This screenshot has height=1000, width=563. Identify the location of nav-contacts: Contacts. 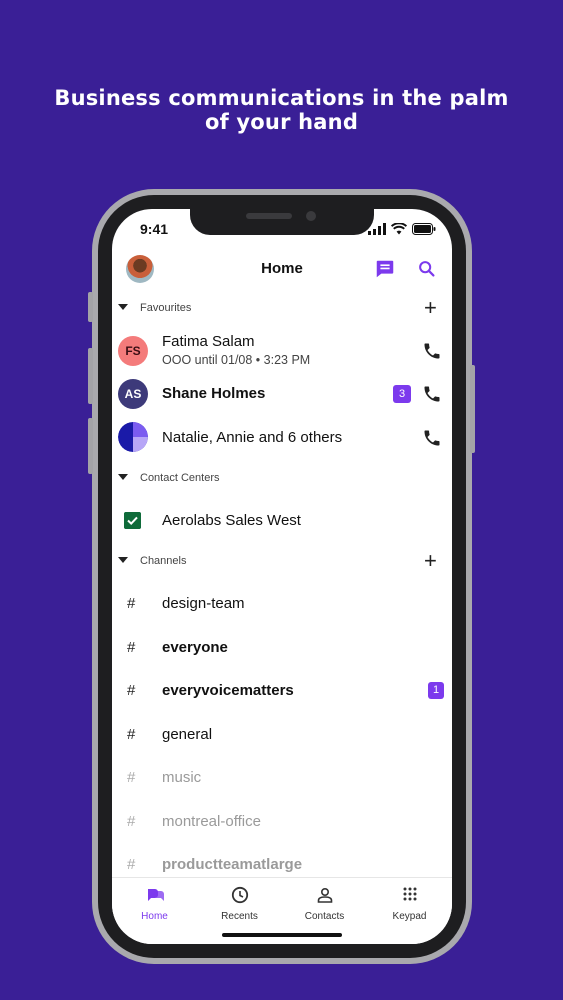
(324, 904).